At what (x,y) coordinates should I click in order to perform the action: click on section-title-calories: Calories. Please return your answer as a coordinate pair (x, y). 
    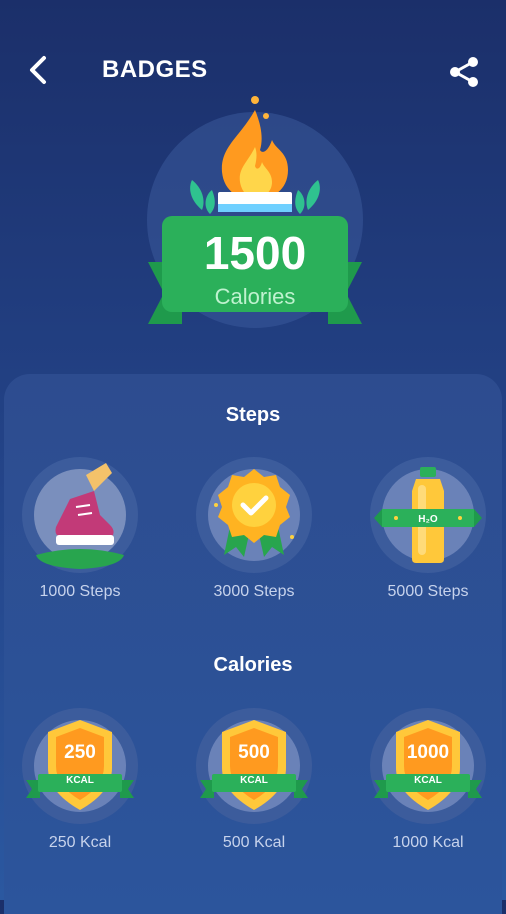
    Looking at the image, I should click on (253, 665).